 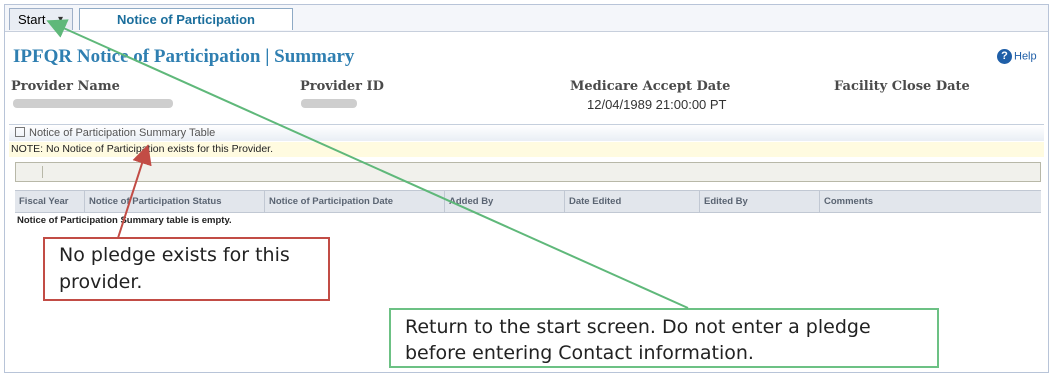 What do you see at coordinates (134, 191) in the screenshot?
I see `arrow-to-note` at bounding box center [134, 191].